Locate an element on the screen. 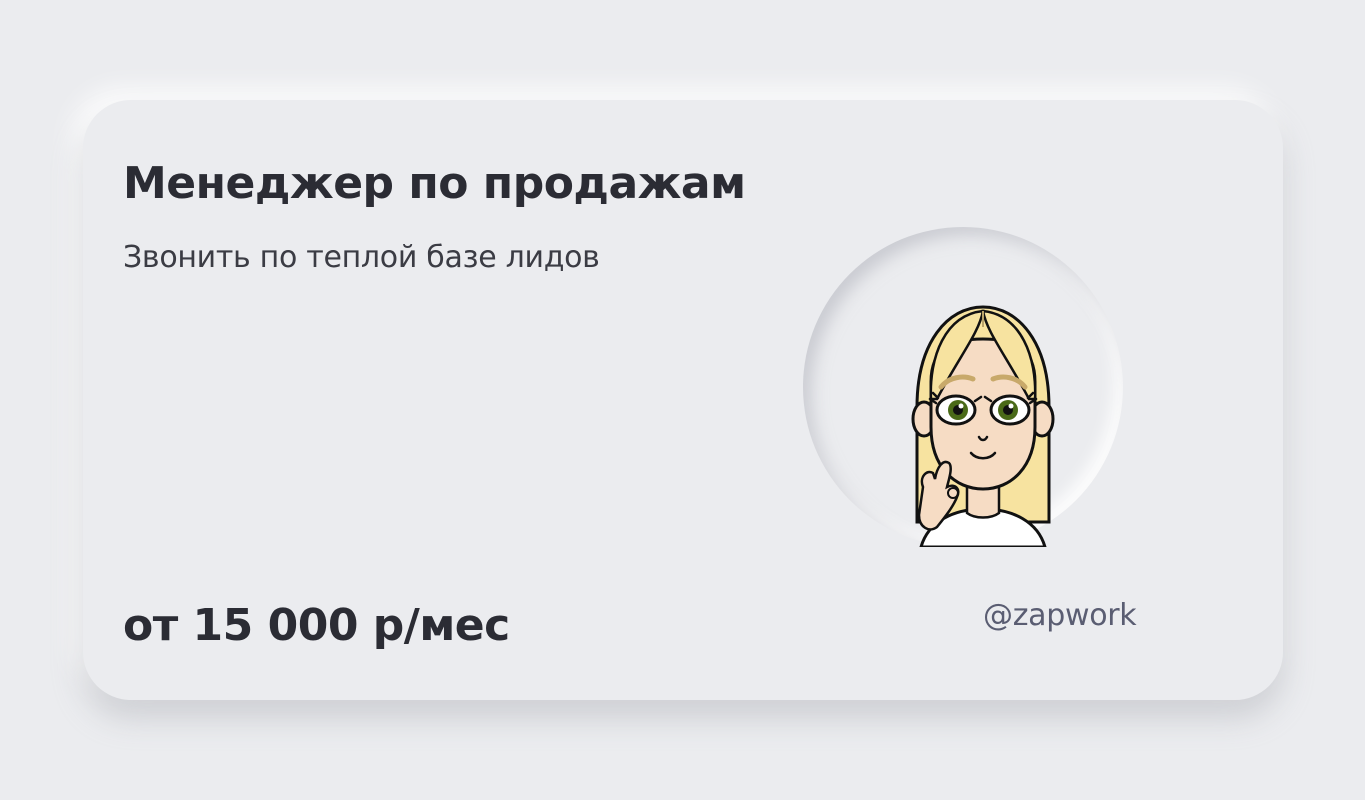 The image size is (1365, 800). avatar-container is located at coordinates (963, 387).